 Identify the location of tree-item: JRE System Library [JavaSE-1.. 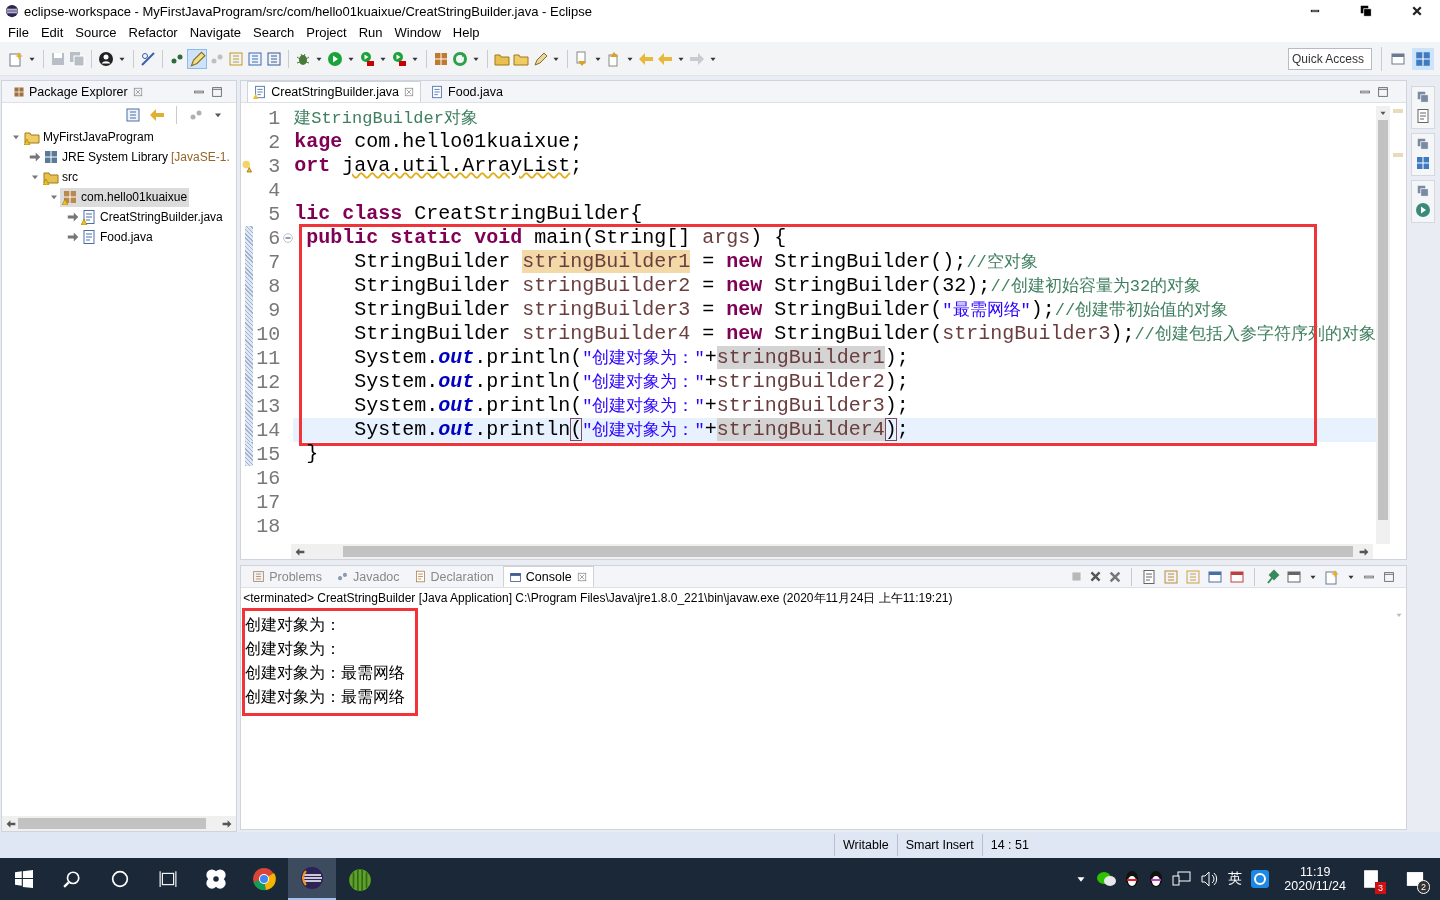
(136, 157).